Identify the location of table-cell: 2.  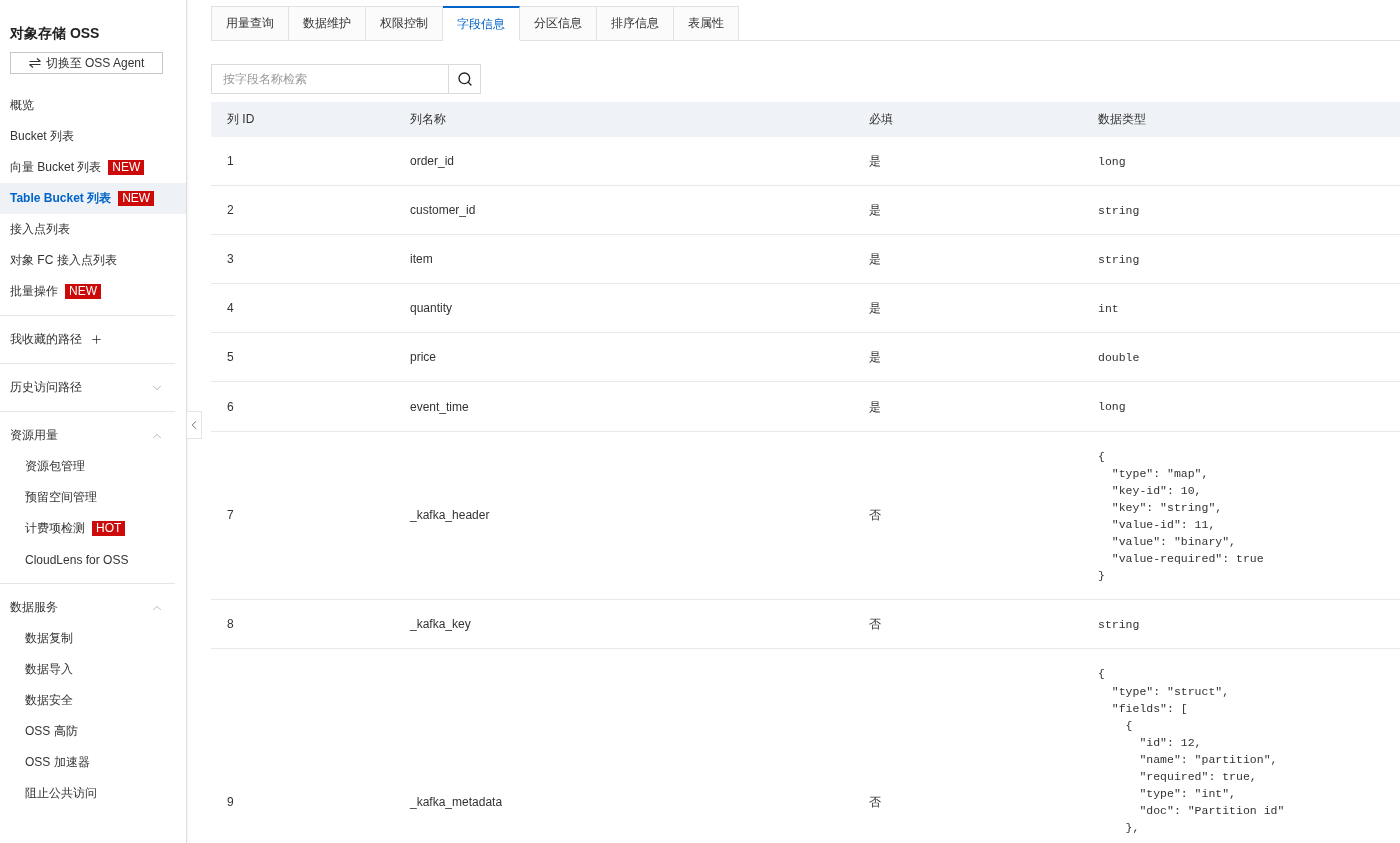
(230, 211).